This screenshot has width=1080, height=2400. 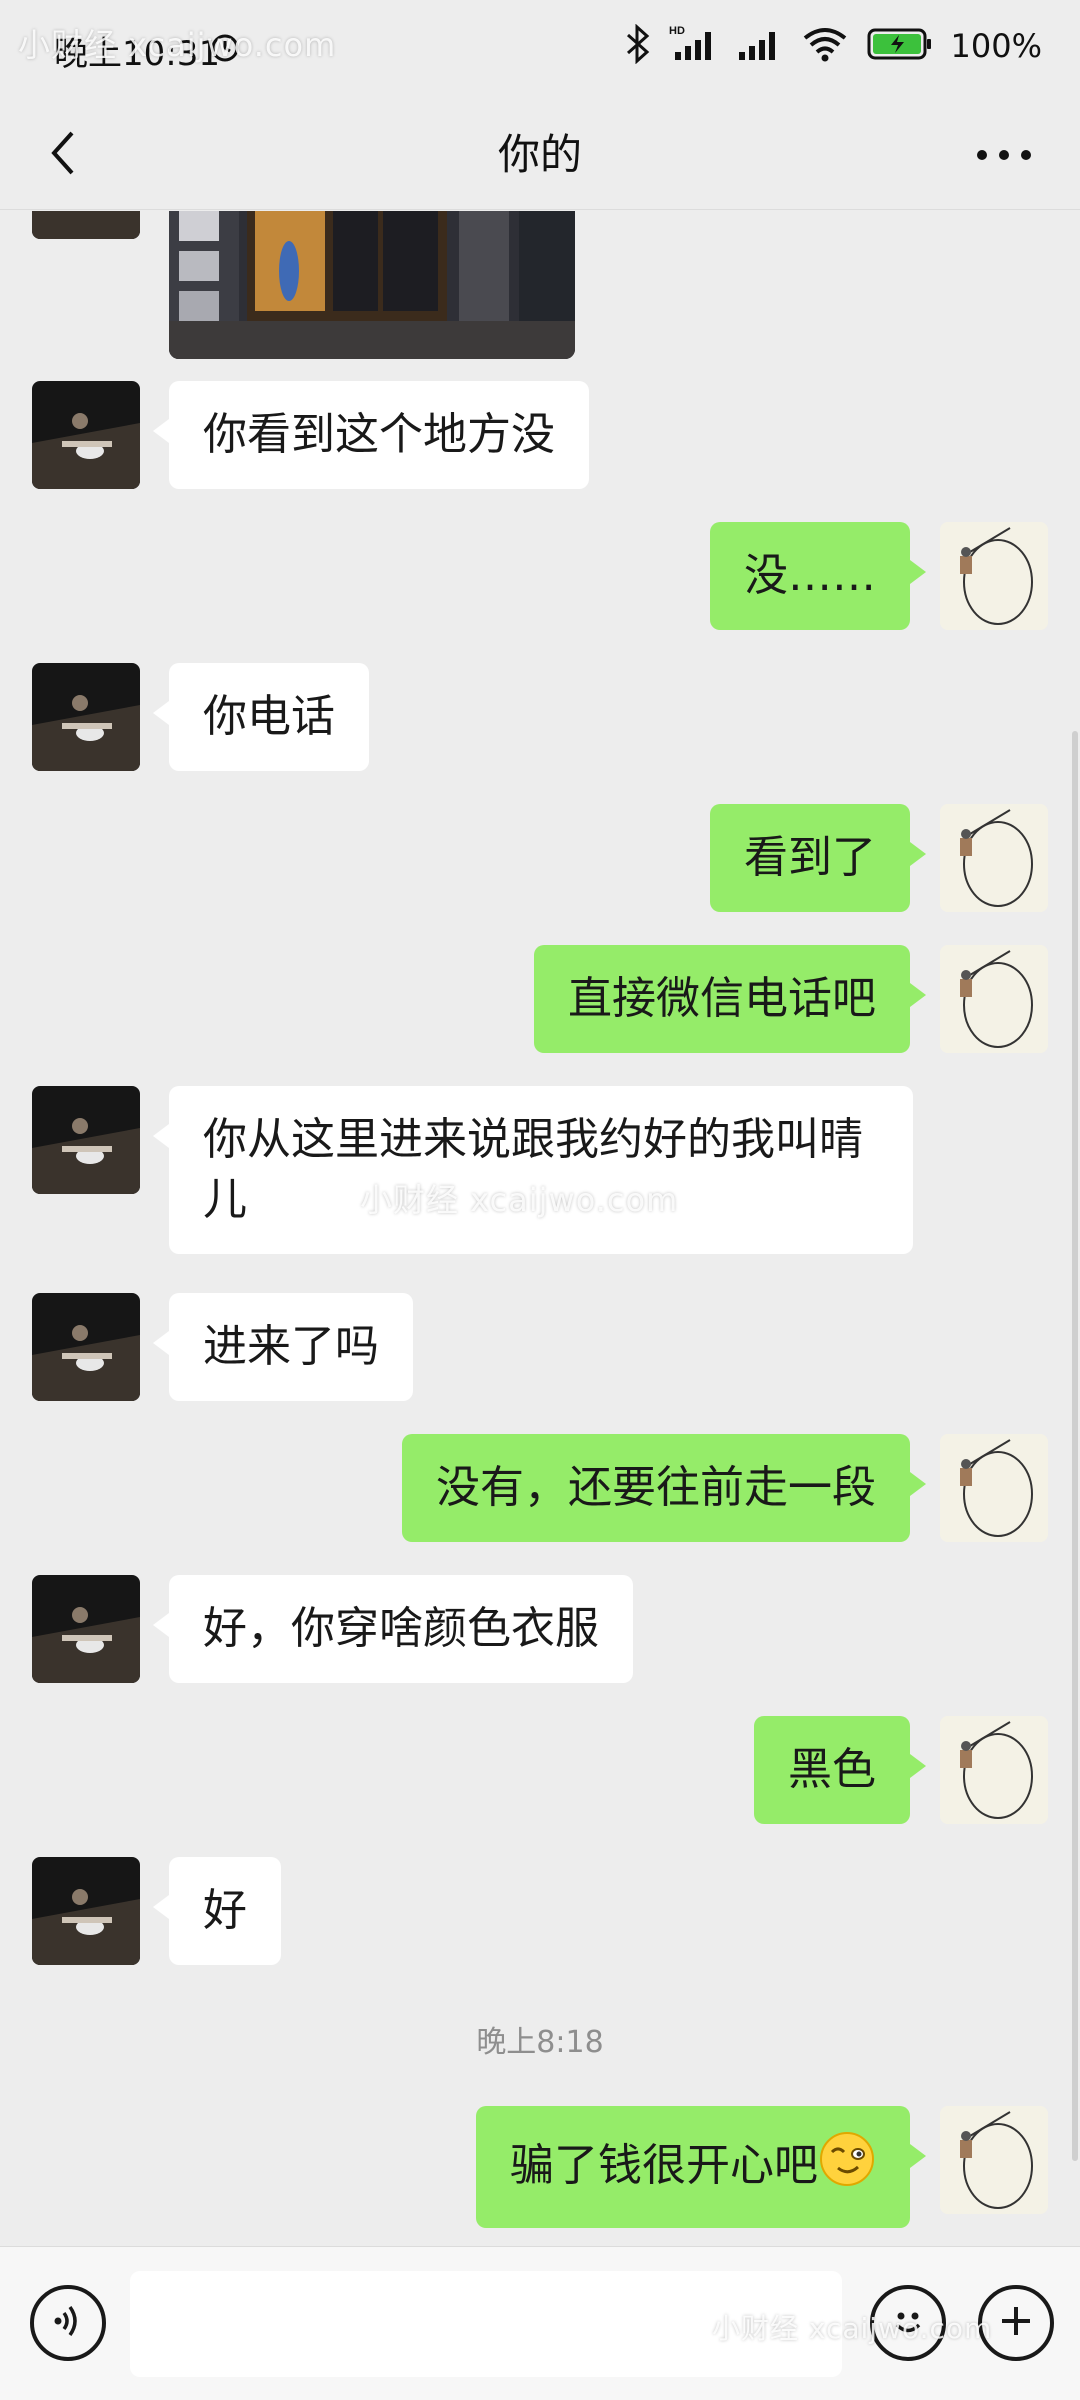 I want to click on message-text: 骗了钱很开心吧, so click(x=664, y=2165).